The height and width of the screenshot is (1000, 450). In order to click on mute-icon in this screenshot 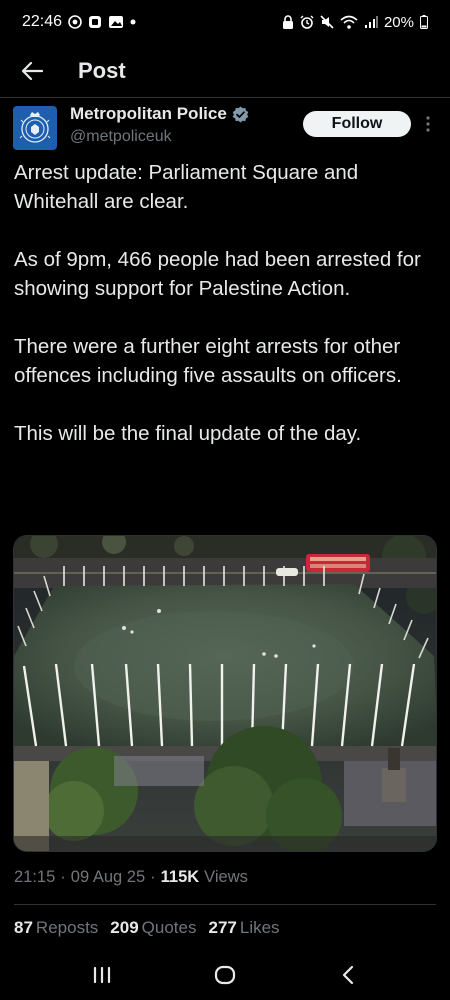, I will do `click(327, 22)`.